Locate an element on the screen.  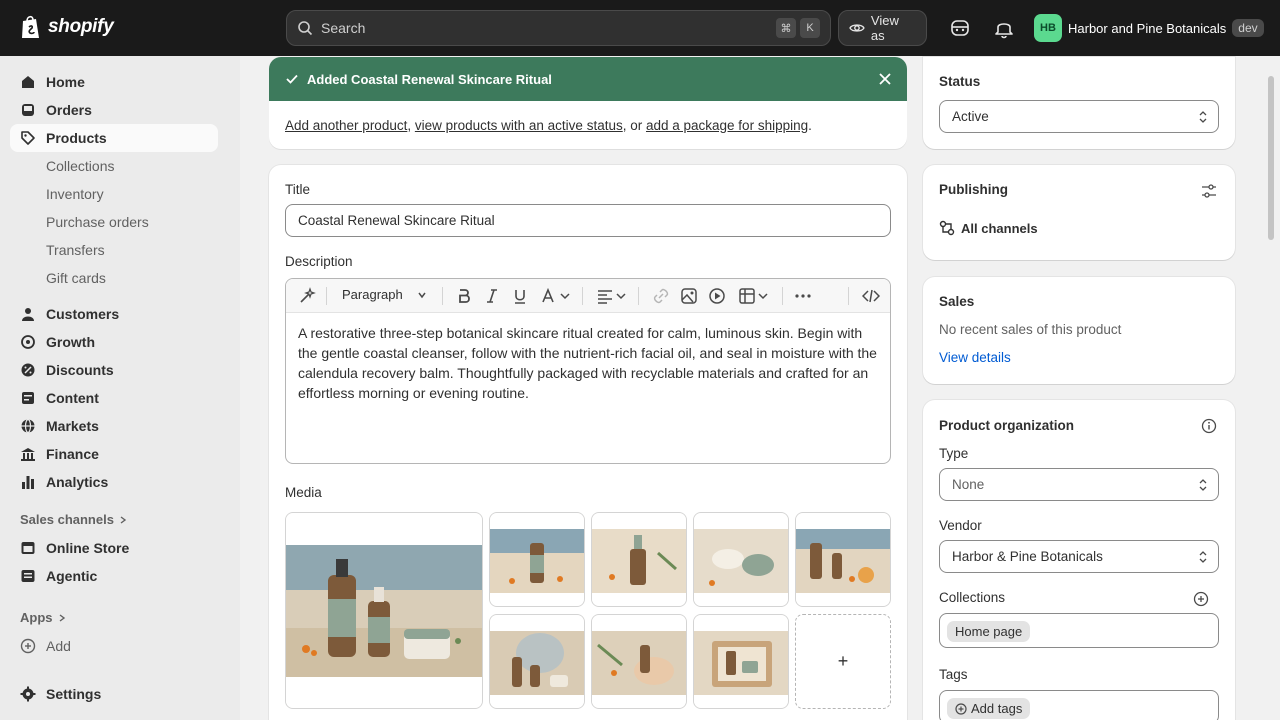
checkmark-icon is located at coordinates (292, 79).